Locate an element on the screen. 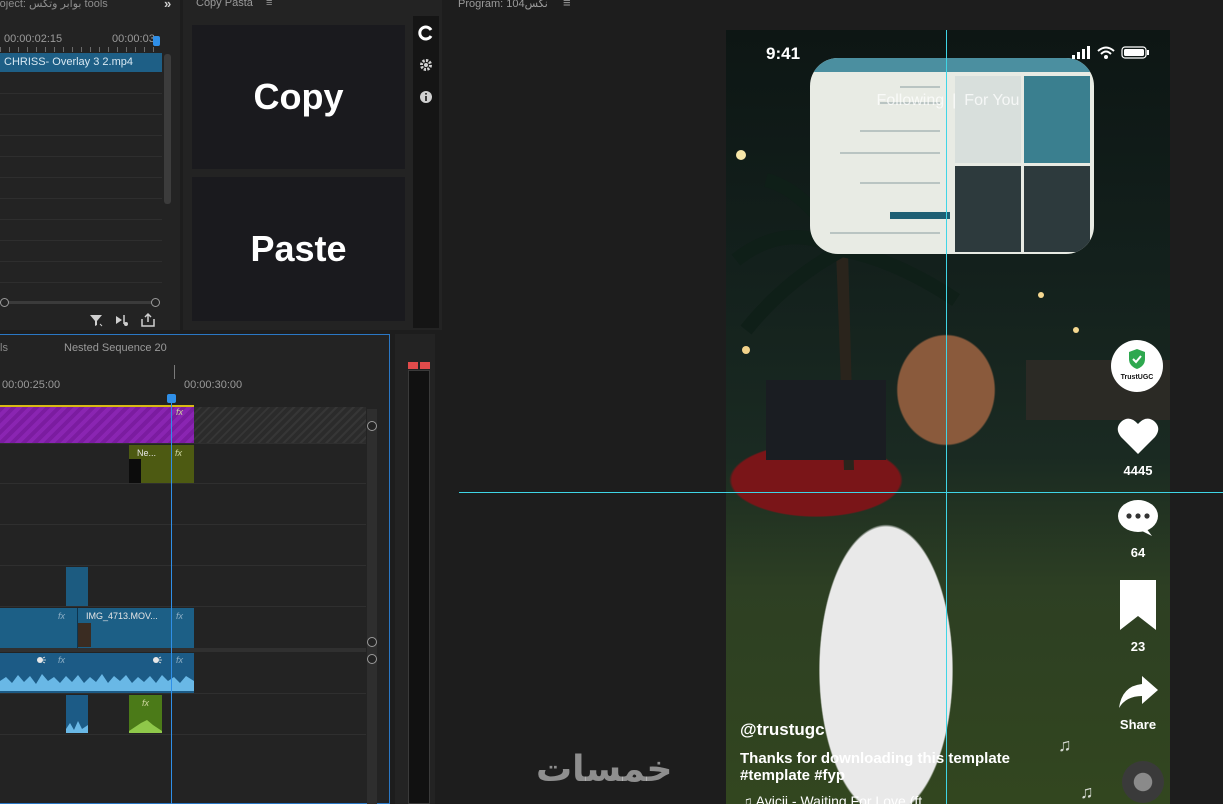 The height and width of the screenshot is (804, 1223). save-action: 23 is located at coordinates (1138, 616).